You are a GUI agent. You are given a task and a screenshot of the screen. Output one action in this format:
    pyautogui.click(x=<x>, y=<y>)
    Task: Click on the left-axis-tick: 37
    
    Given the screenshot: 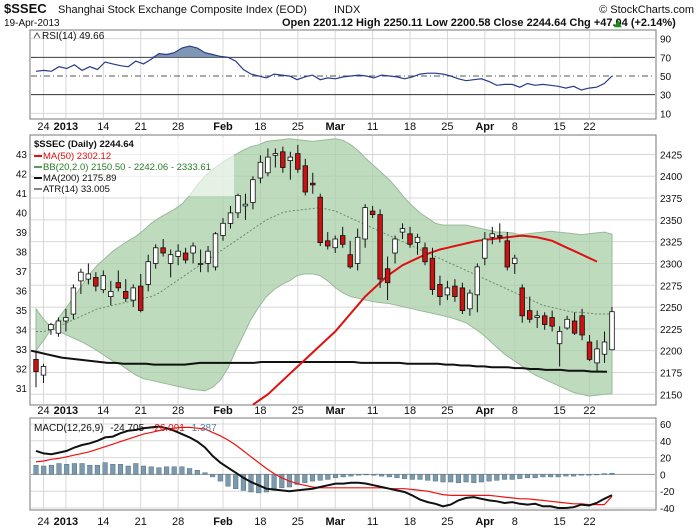 What is the action you would take?
    pyautogui.click(x=22, y=272)
    